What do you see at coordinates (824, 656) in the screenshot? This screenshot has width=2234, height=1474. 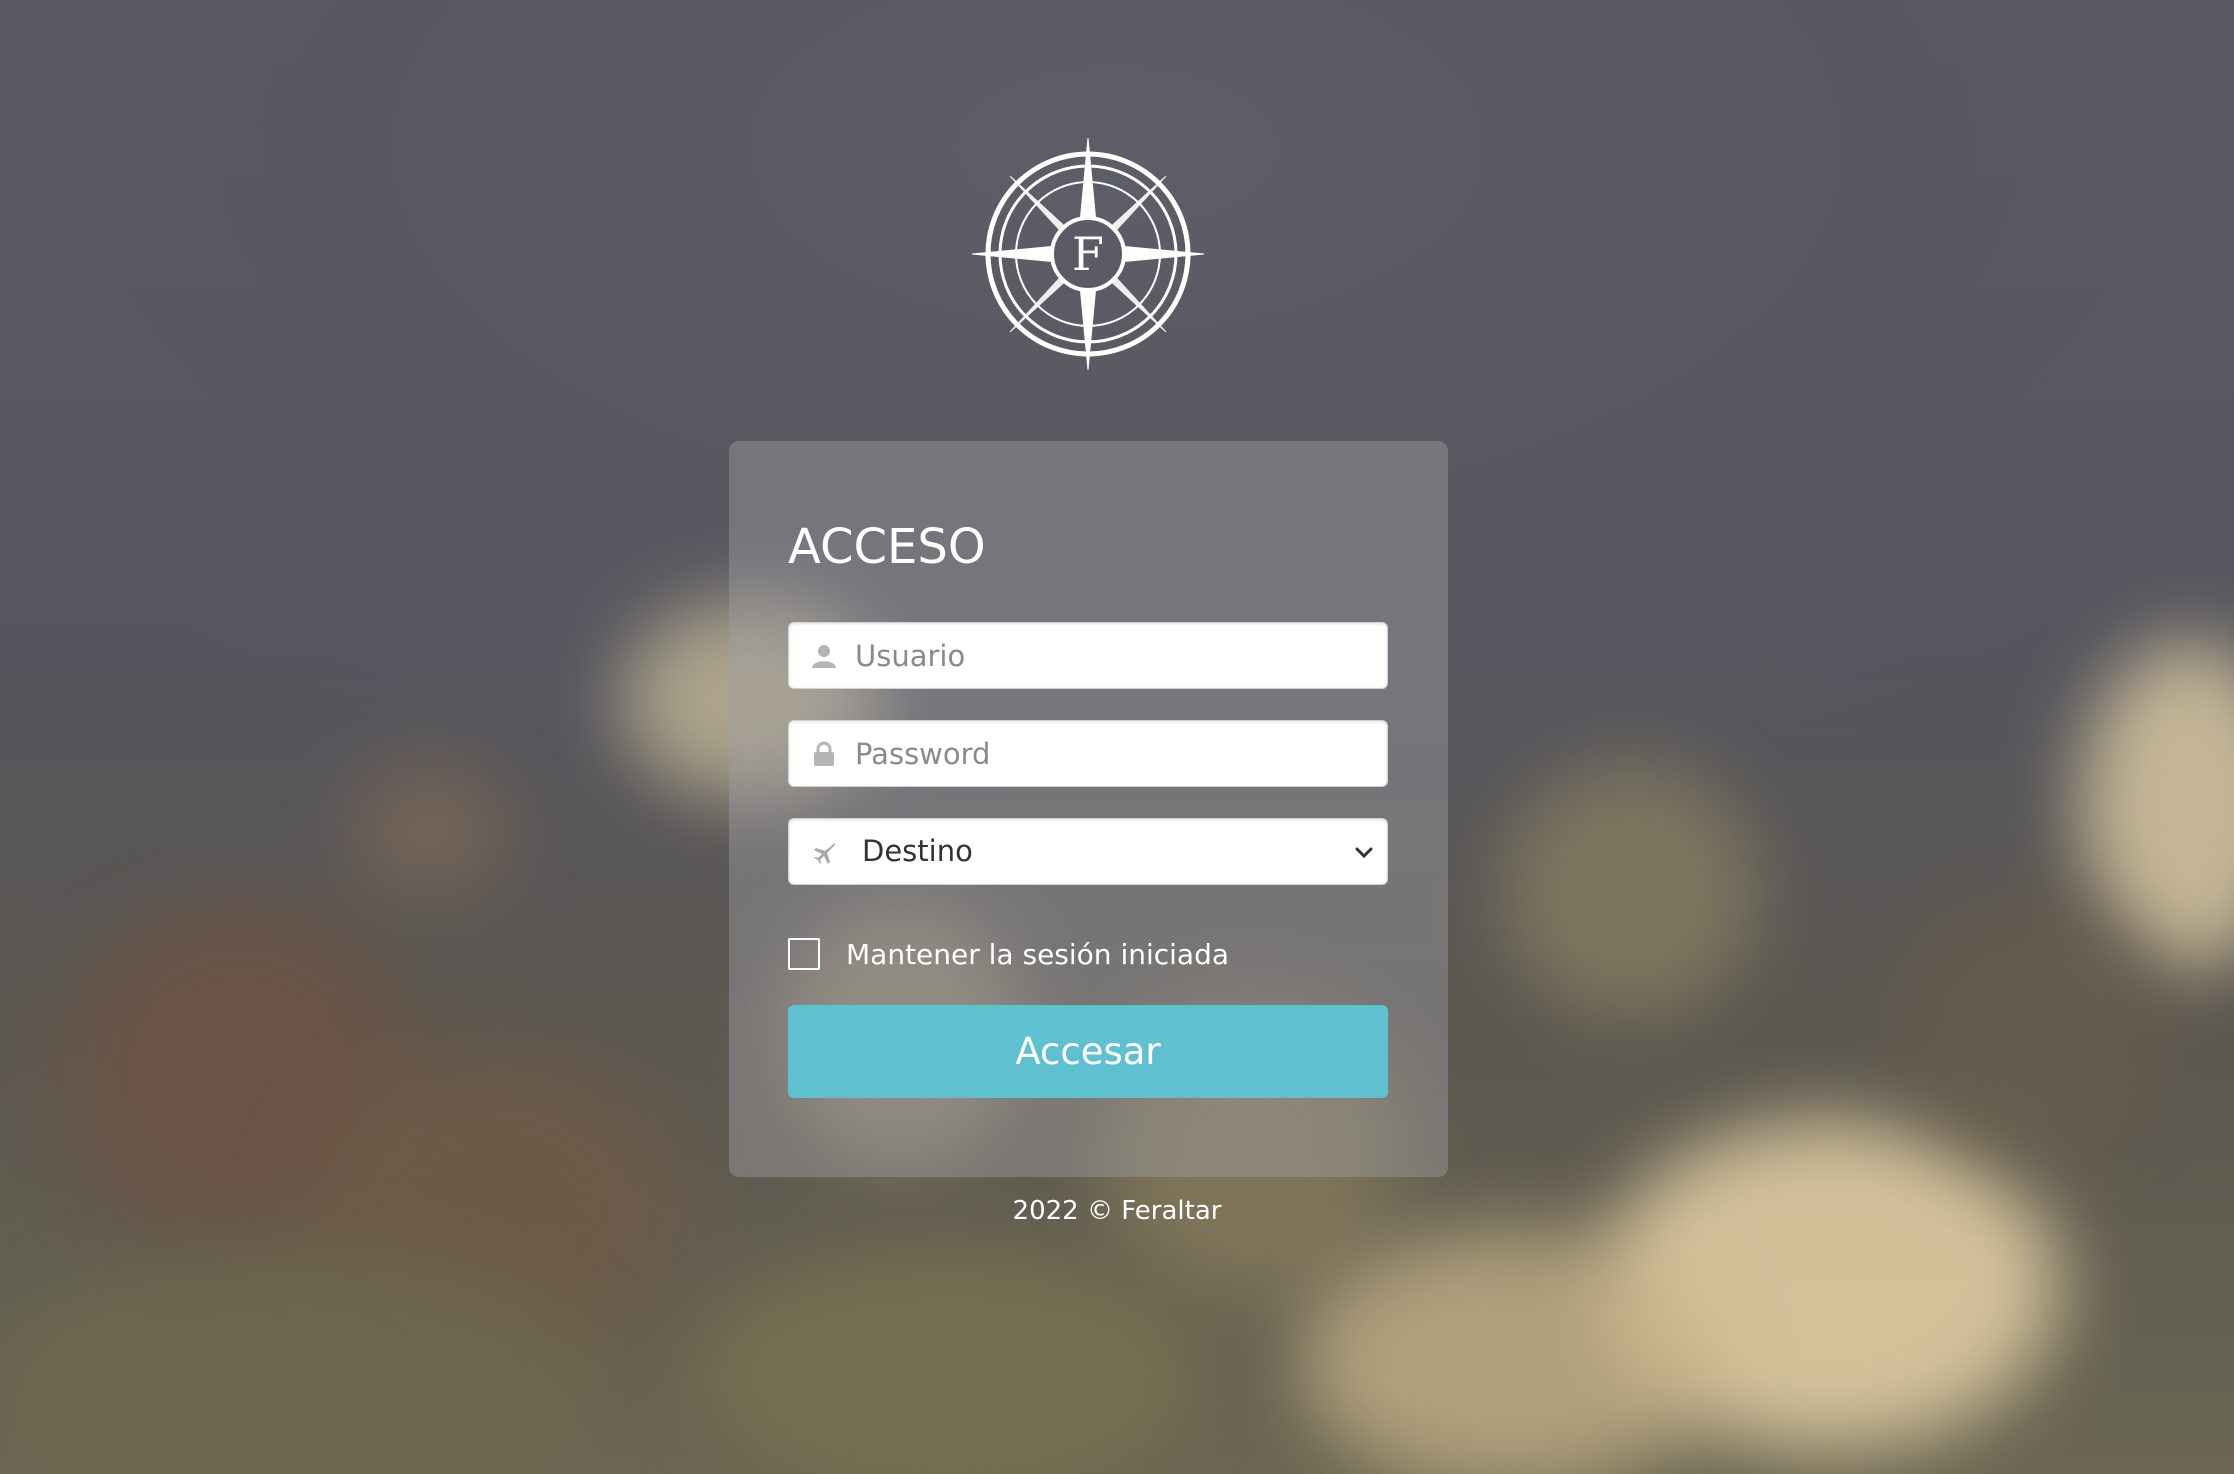 I see `user-icon` at bounding box center [824, 656].